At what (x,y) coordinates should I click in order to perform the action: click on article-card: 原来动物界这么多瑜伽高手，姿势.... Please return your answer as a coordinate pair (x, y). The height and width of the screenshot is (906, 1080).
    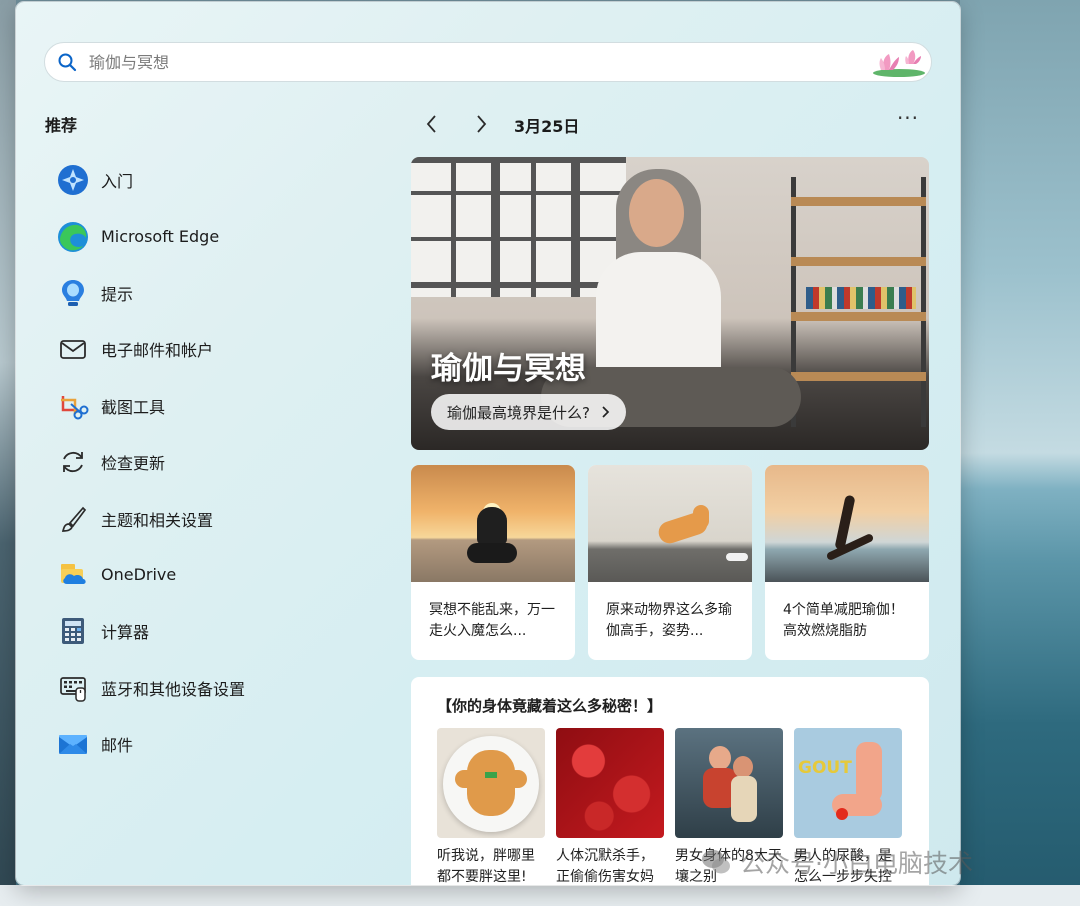
    Looking at the image, I should click on (670, 562).